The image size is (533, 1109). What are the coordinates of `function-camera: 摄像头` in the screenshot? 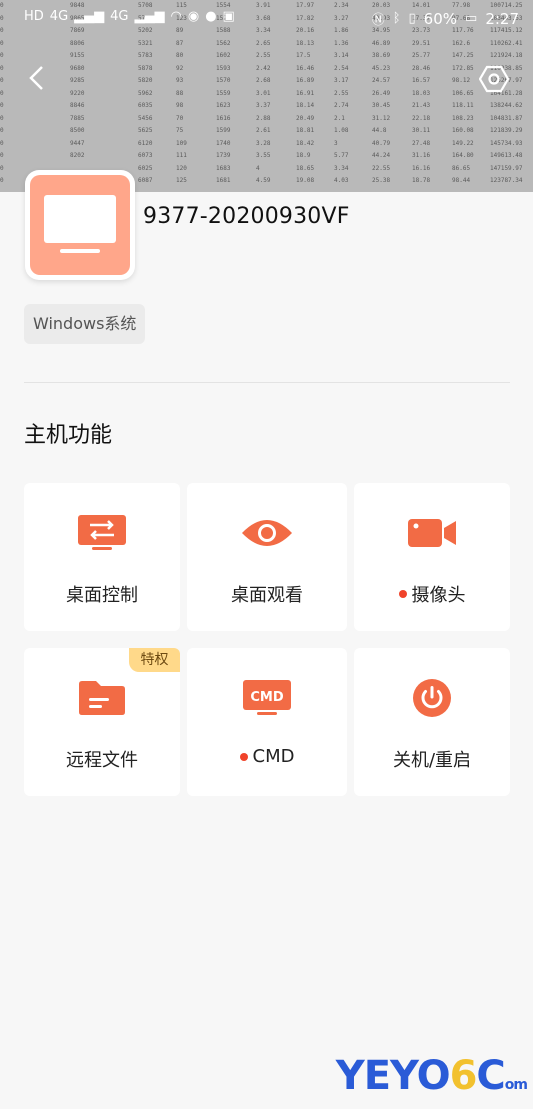 It's located at (432, 557).